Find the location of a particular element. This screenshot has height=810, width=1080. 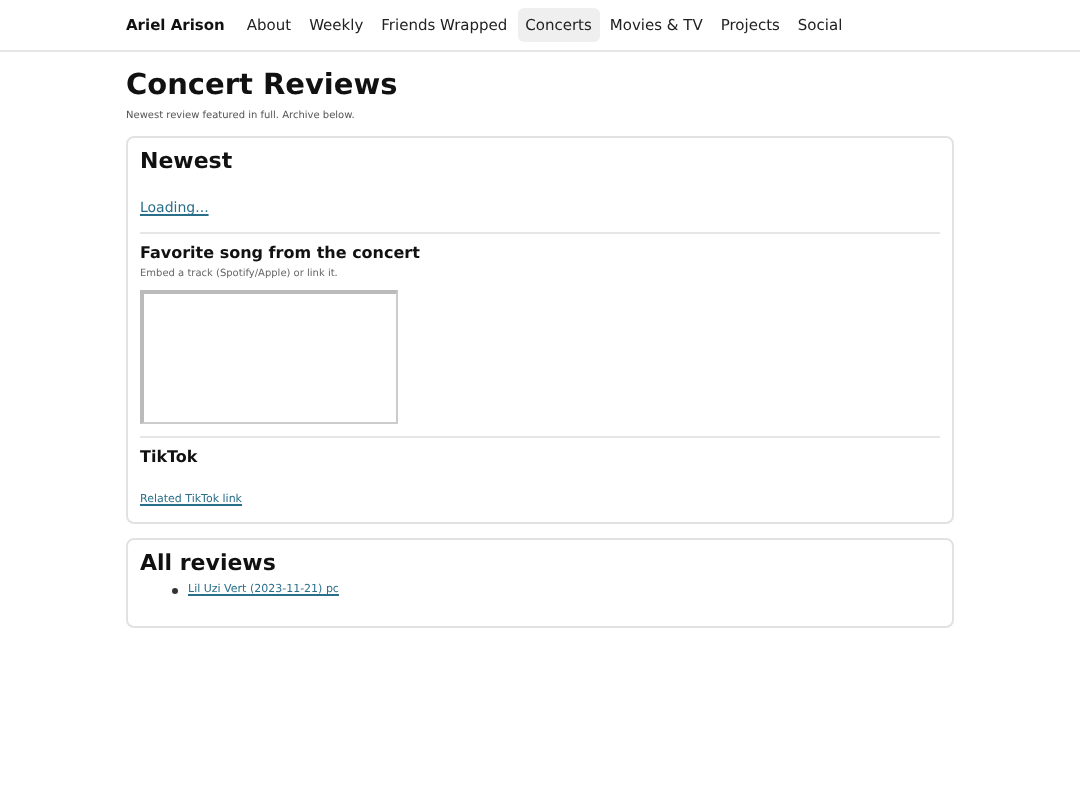

section-heading: Favorite song from the concert is located at coordinates (281, 253).